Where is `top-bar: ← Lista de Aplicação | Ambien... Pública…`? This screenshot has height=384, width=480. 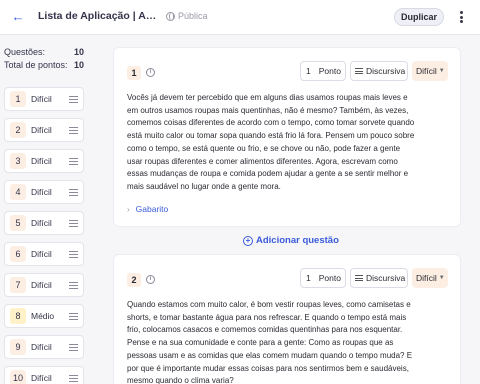 top-bar: ← Lista de Aplicação | Ambien... Pública… is located at coordinates (240, 17).